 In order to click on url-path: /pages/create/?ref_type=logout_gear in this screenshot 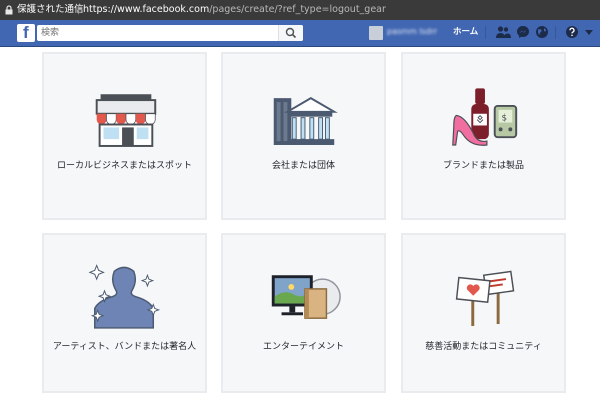, I will do `click(297, 9)`.